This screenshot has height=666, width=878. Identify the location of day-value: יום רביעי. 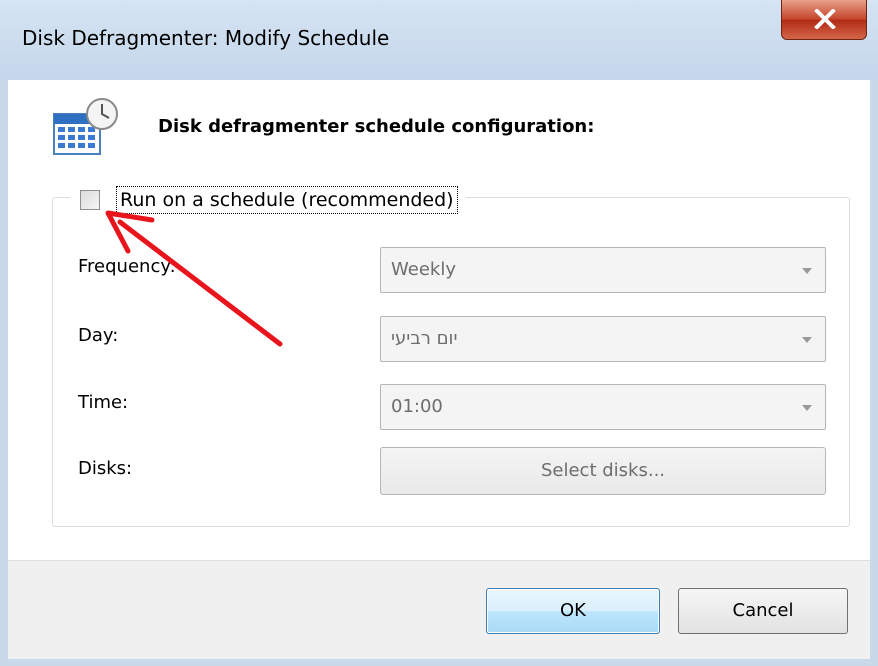
(424, 338).